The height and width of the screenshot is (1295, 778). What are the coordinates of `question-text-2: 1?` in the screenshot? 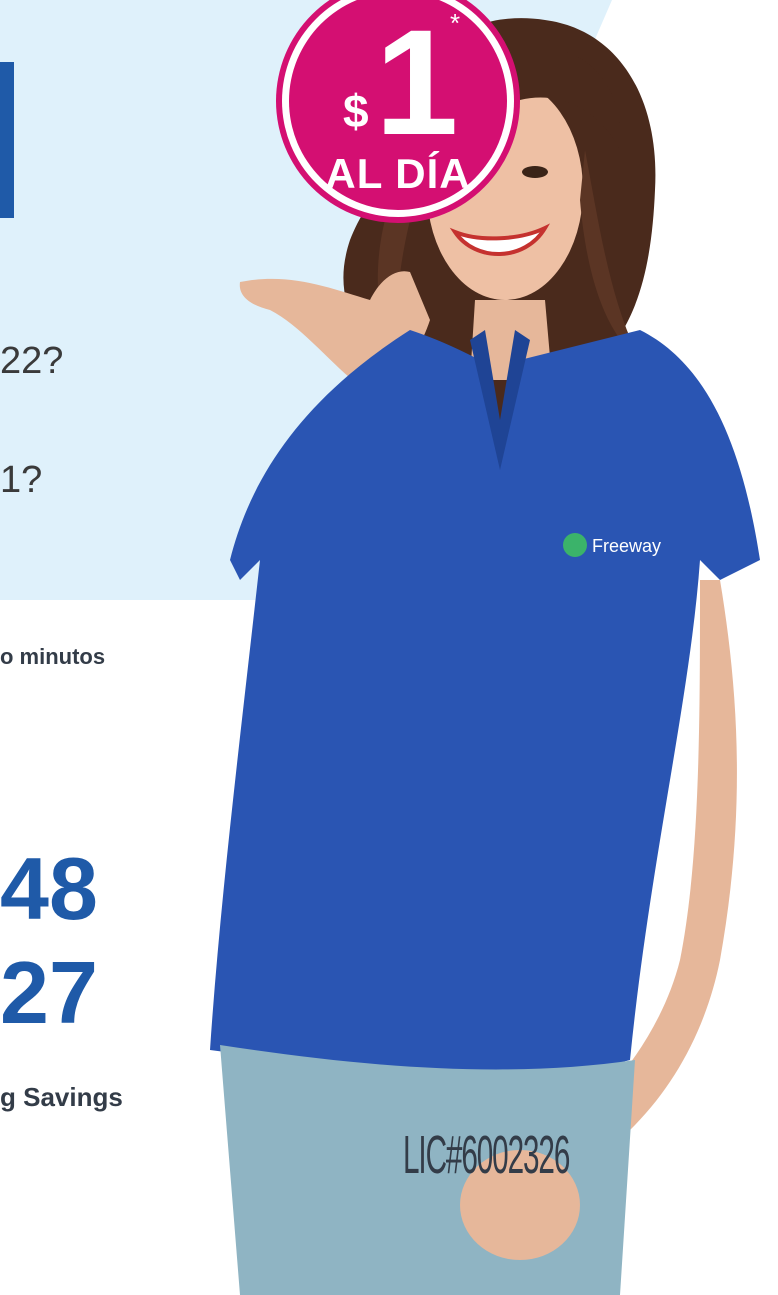 It's located at (21, 480).